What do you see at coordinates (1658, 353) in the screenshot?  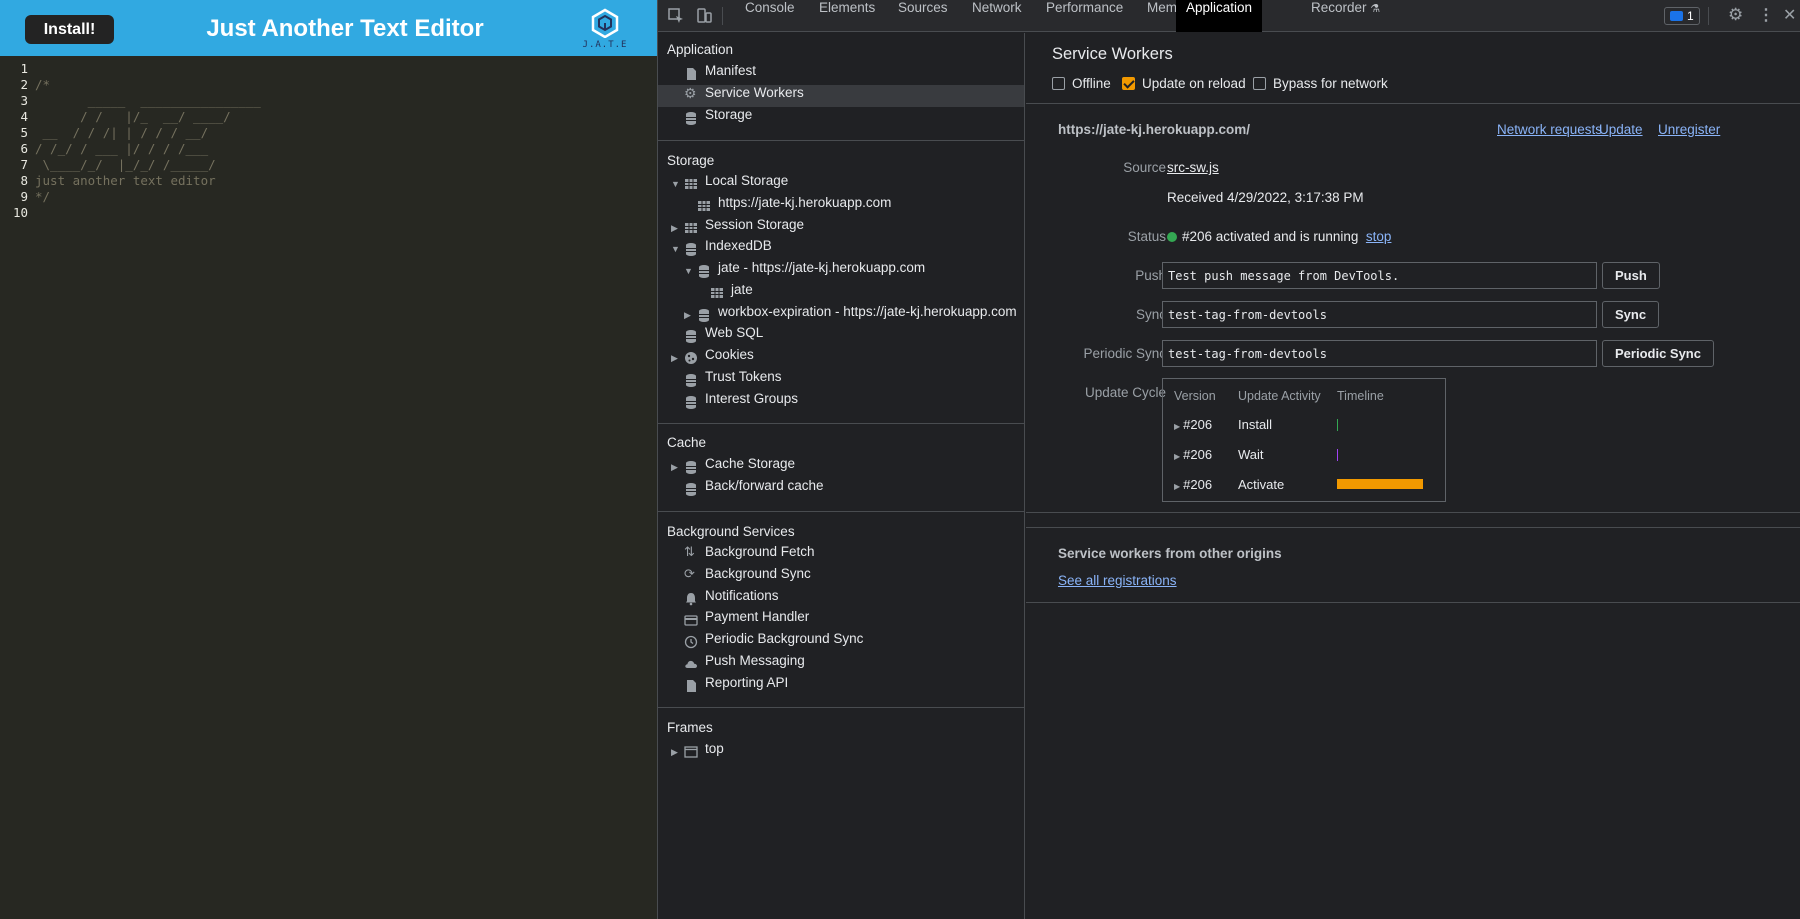 I see `periodic-sync-button: Periodic Sync` at bounding box center [1658, 353].